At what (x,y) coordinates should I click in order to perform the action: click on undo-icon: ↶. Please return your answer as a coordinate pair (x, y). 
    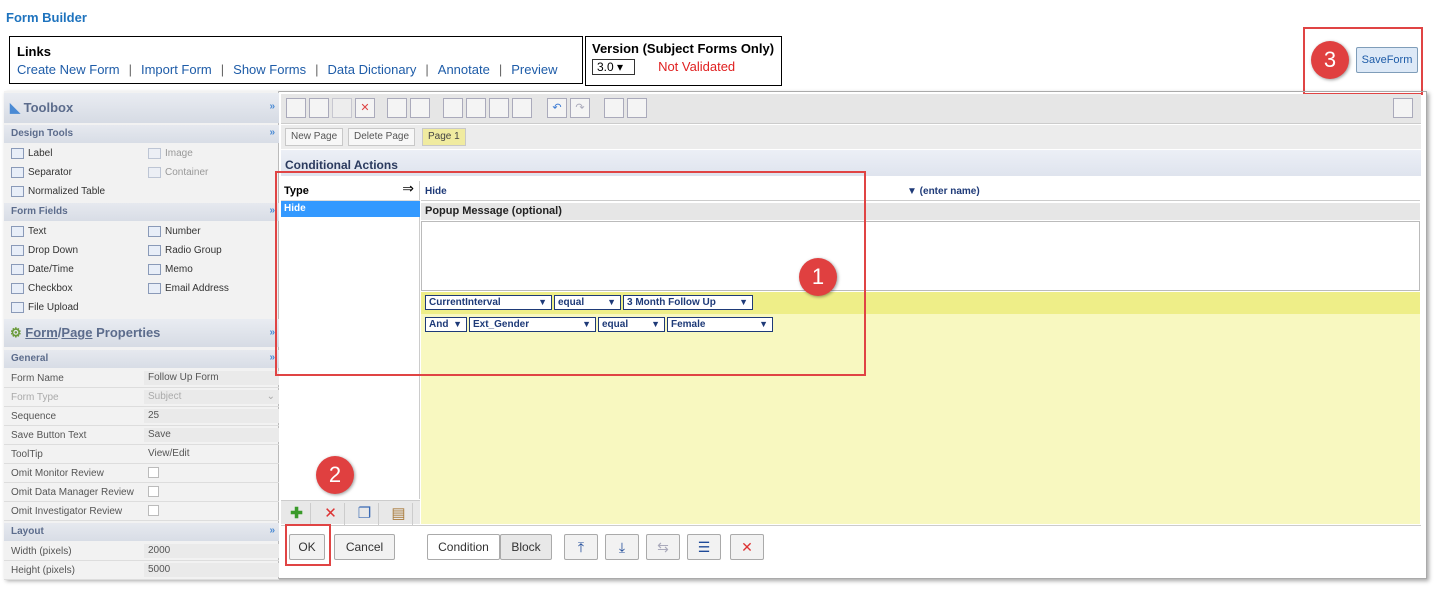
    Looking at the image, I should click on (557, 108).